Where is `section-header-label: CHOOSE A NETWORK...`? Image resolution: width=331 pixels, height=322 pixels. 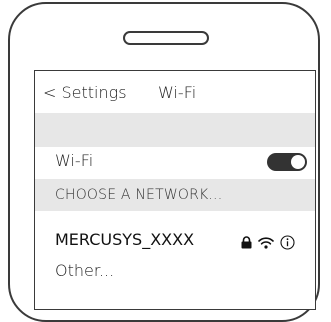
section-header-label: CHOOSE A NETWORK... is located at coordinates (139, 195).